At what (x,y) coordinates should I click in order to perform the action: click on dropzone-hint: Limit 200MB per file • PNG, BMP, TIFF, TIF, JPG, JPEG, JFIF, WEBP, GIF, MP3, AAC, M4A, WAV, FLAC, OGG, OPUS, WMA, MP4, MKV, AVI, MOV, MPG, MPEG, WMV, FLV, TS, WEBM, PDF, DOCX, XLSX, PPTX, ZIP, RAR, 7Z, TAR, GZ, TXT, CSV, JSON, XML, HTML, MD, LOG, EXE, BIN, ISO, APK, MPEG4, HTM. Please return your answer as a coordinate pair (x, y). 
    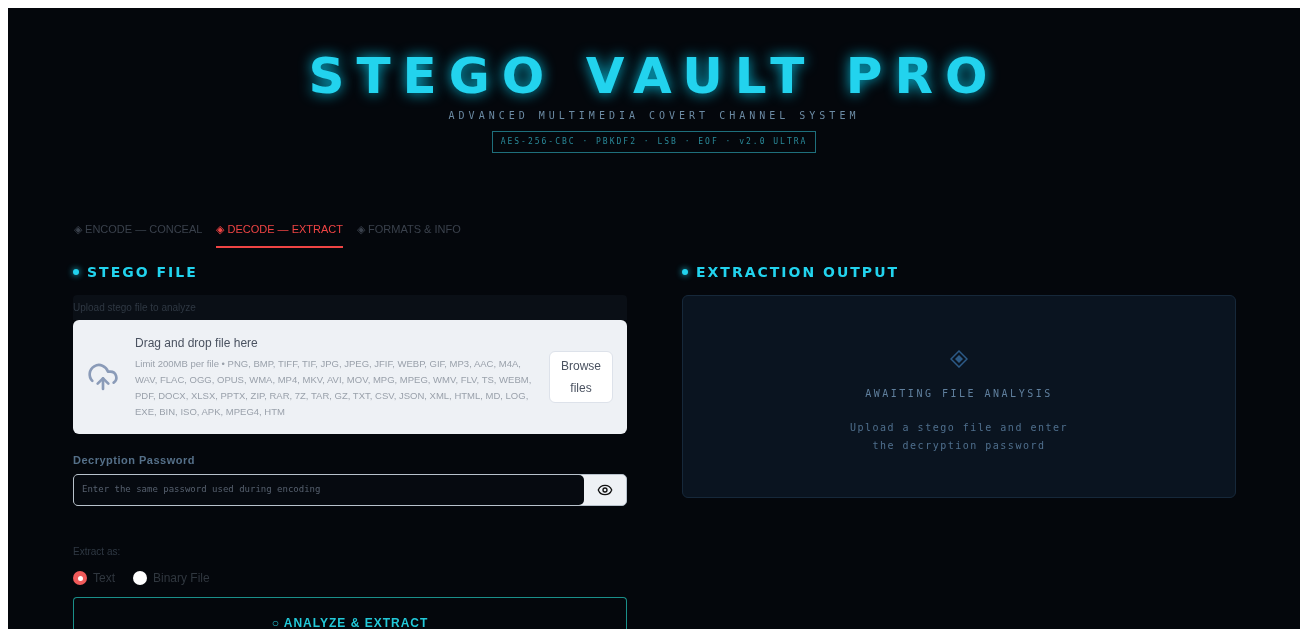
    Looking at the image, I should click on (334, 387).